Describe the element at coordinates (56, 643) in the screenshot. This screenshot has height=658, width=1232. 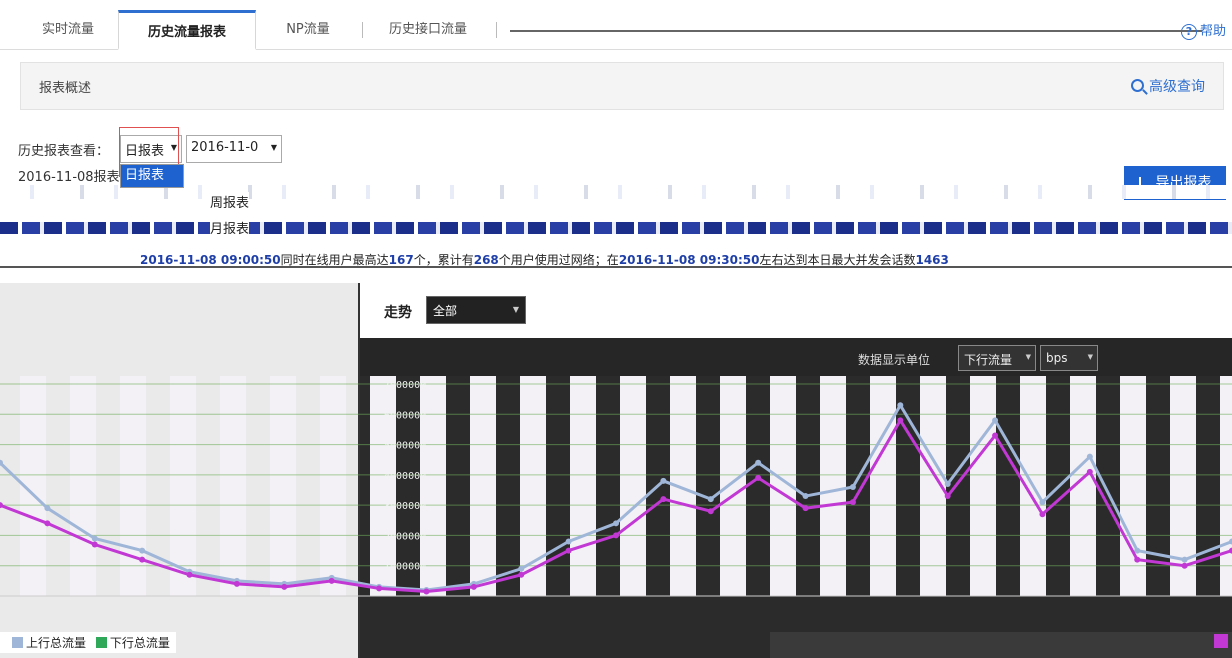
I see `legend-item: 上行总流量` at that location.